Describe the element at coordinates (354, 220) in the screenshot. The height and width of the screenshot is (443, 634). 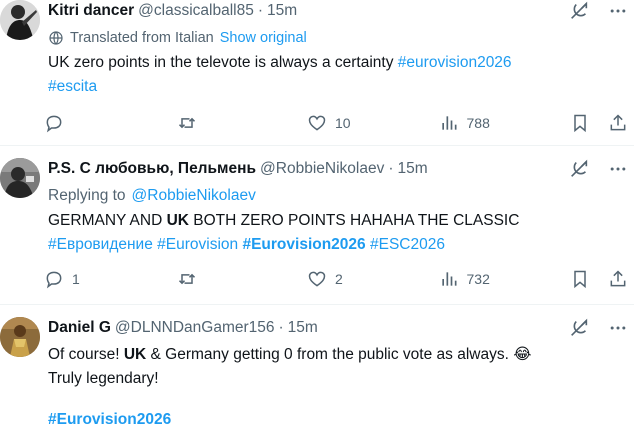
I see `tweet-text-part: BOTH ZERO POINTS HAHAHA THE CLASSIC` at that location.